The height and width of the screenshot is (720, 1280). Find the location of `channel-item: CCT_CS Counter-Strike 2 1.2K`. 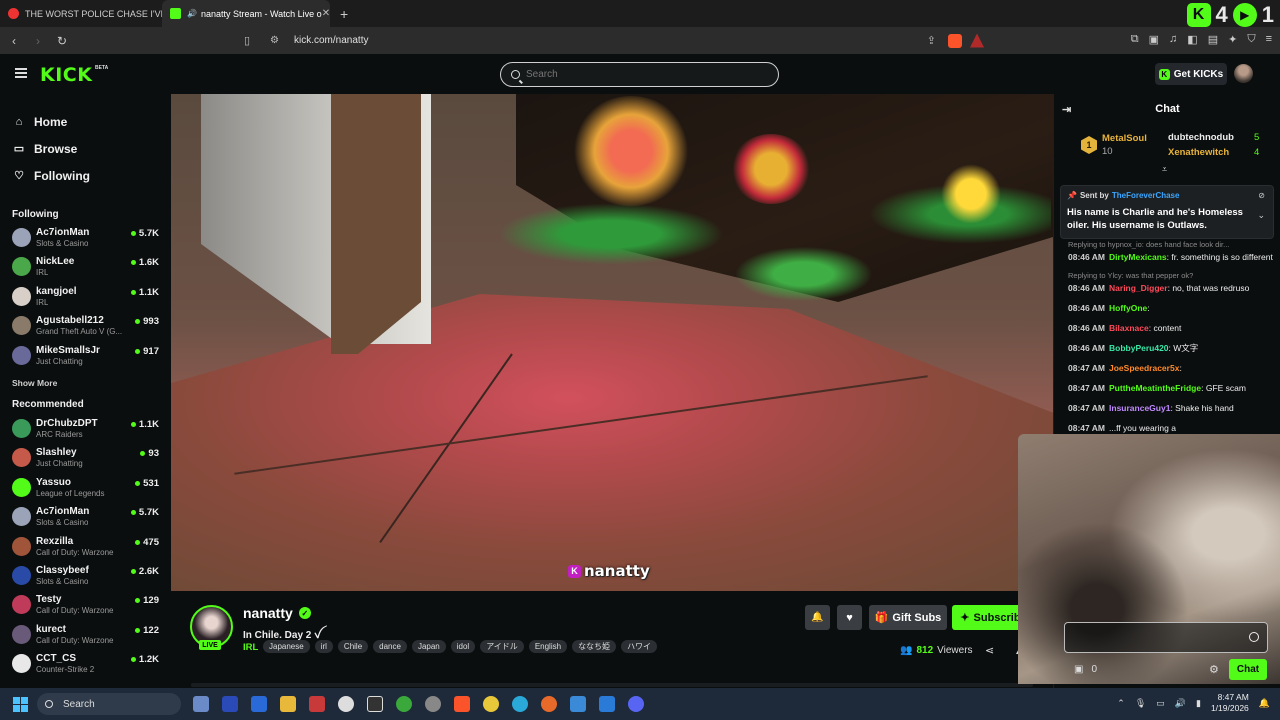

channel-item: CCT_CS Counter-Strike 2 1.2K is located at coordinates (85, 663).